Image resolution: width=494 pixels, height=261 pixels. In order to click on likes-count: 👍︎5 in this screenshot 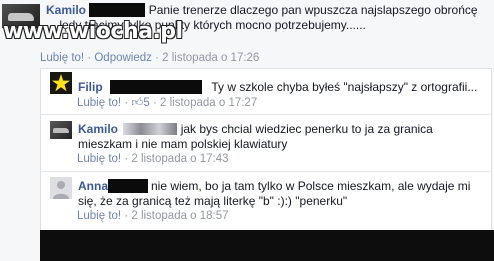, I will do `click(142, 103)`.